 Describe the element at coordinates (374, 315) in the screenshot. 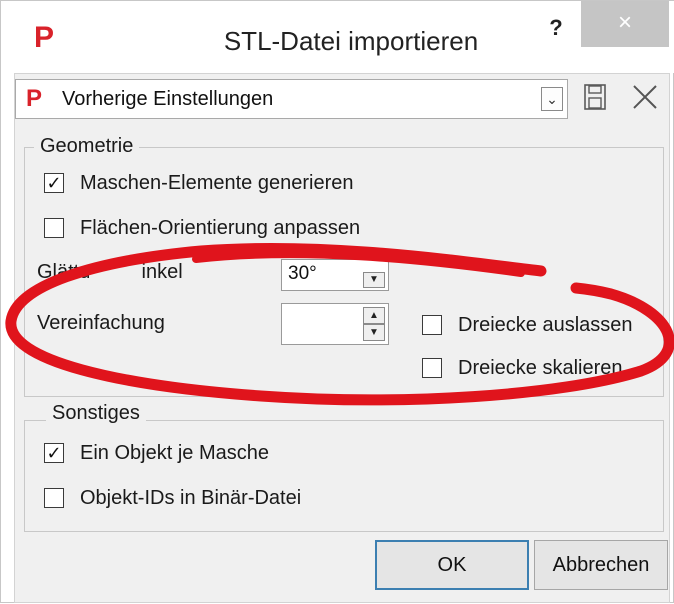

I see `simplification-up-icon: ▲` at that location.